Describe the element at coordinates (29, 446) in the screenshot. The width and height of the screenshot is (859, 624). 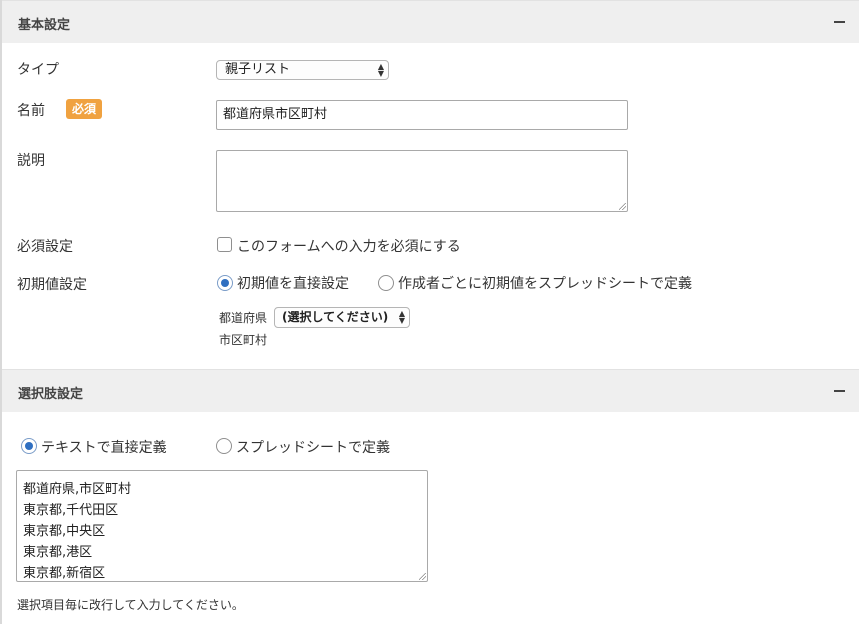
I see `choices-text-radio` at that location.